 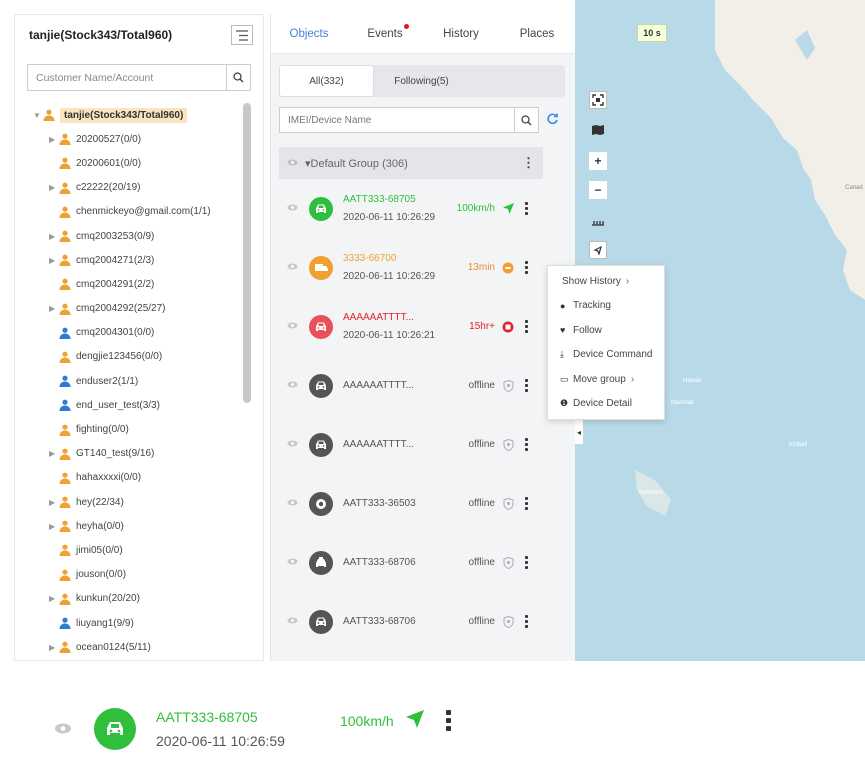 I want to click on ruler-icon, so click(x=598, y=223).